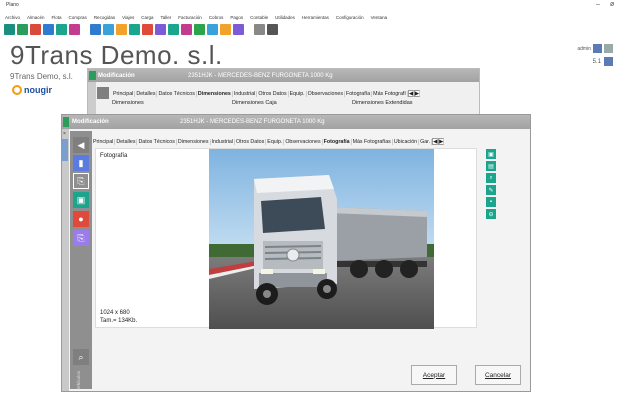 The height and width of the screenshot is (404, 623). Describe the element at coordinates (119, 321) in the screenshot. I see `photo-size: Tam.= 134Kb.` at that location.